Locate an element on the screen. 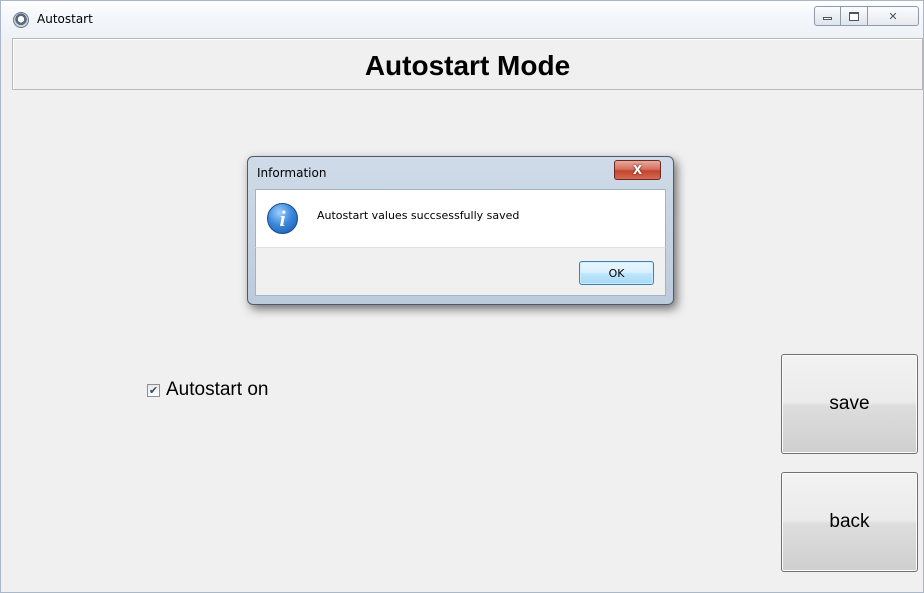 Image resolution: width=924 pixels, height=593 pixels. ok-button: OK is located at coordinates (616, 273).